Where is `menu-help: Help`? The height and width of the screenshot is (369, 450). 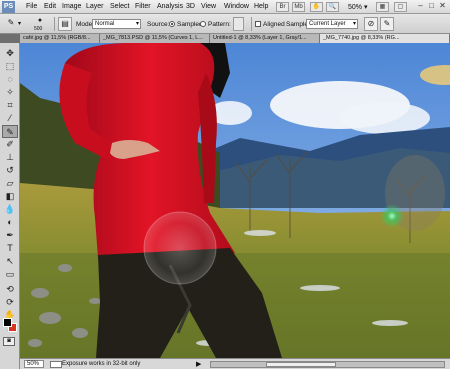 menu-help: Help is located at coordinates (261, 7).